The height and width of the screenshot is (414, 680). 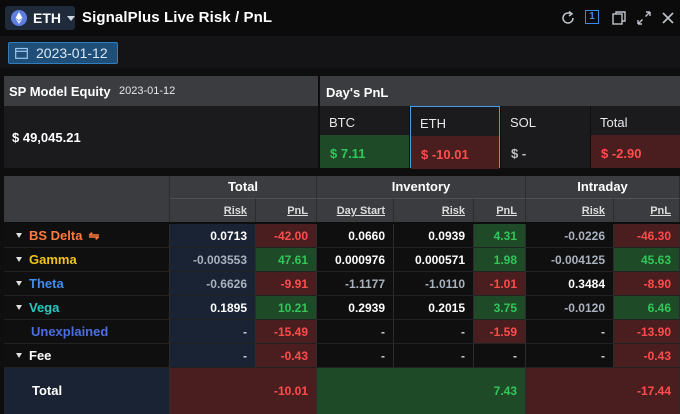 What do you see at coordinates (72, 53) in the screenshot?
I see `date-value: 2023-01-12` at bounding box center [72, 53].